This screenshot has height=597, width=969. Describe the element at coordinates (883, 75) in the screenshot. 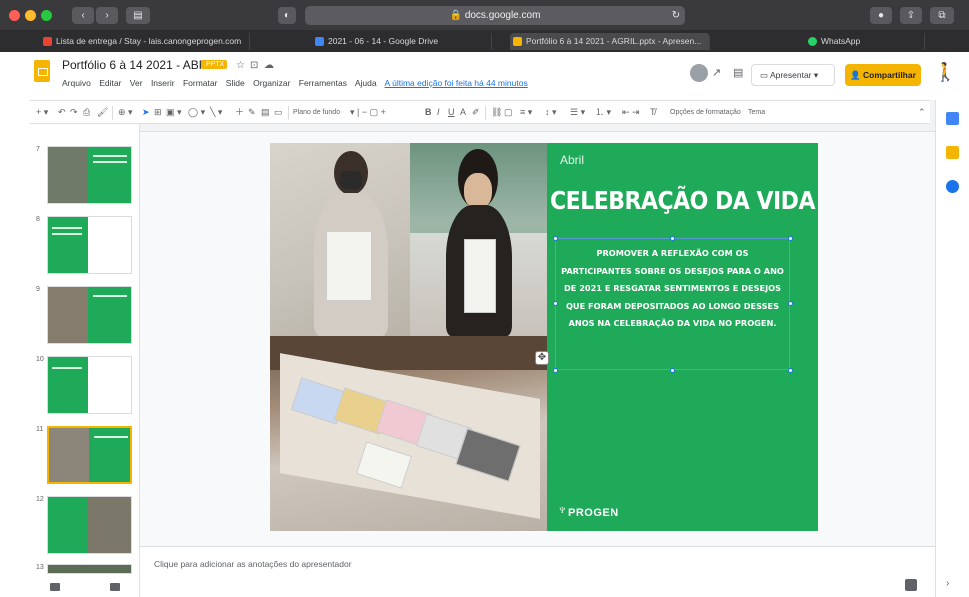

I see `share-button: 👤 Compartilhar` at that location.